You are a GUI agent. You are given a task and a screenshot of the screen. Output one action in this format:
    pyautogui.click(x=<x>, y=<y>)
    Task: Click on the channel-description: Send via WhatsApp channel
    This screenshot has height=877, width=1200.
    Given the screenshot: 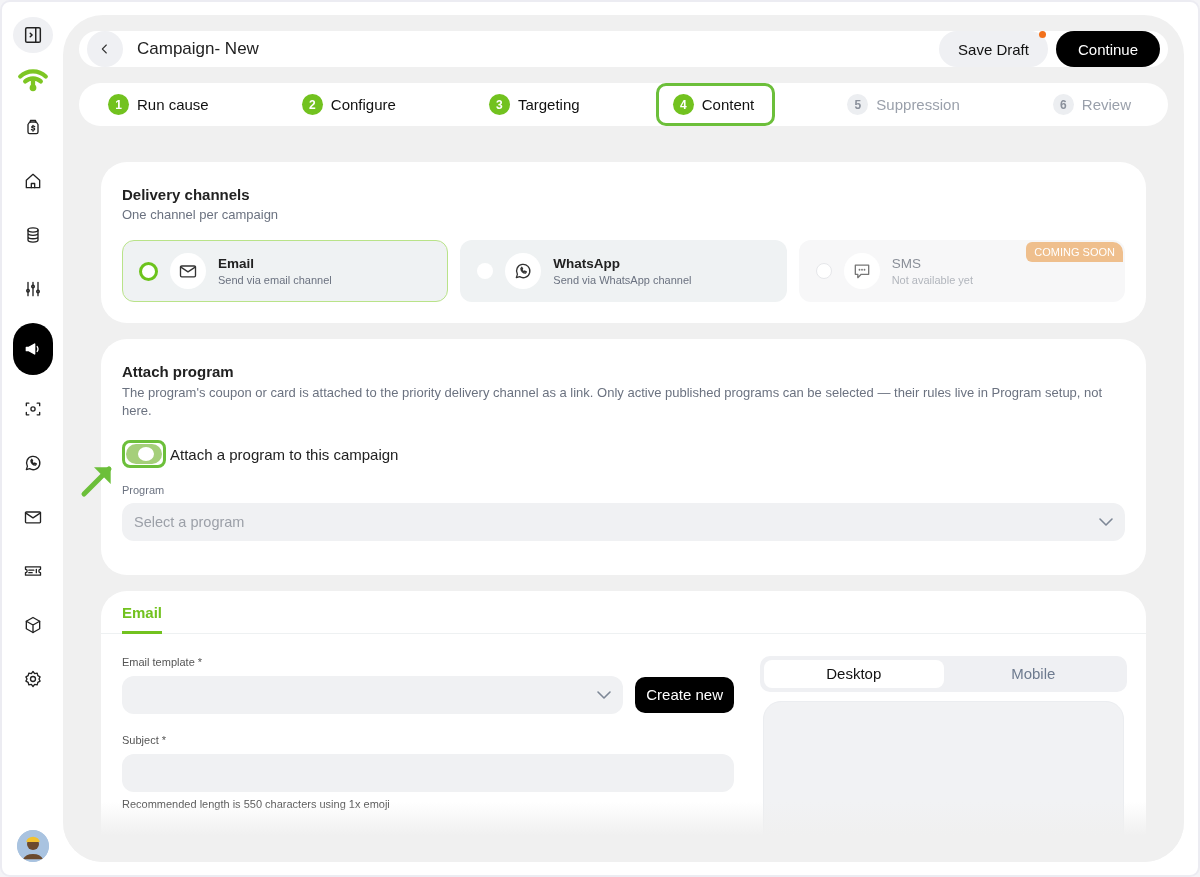 What is the action you would take?
    pyautogui.click(x=622, y=280)
    